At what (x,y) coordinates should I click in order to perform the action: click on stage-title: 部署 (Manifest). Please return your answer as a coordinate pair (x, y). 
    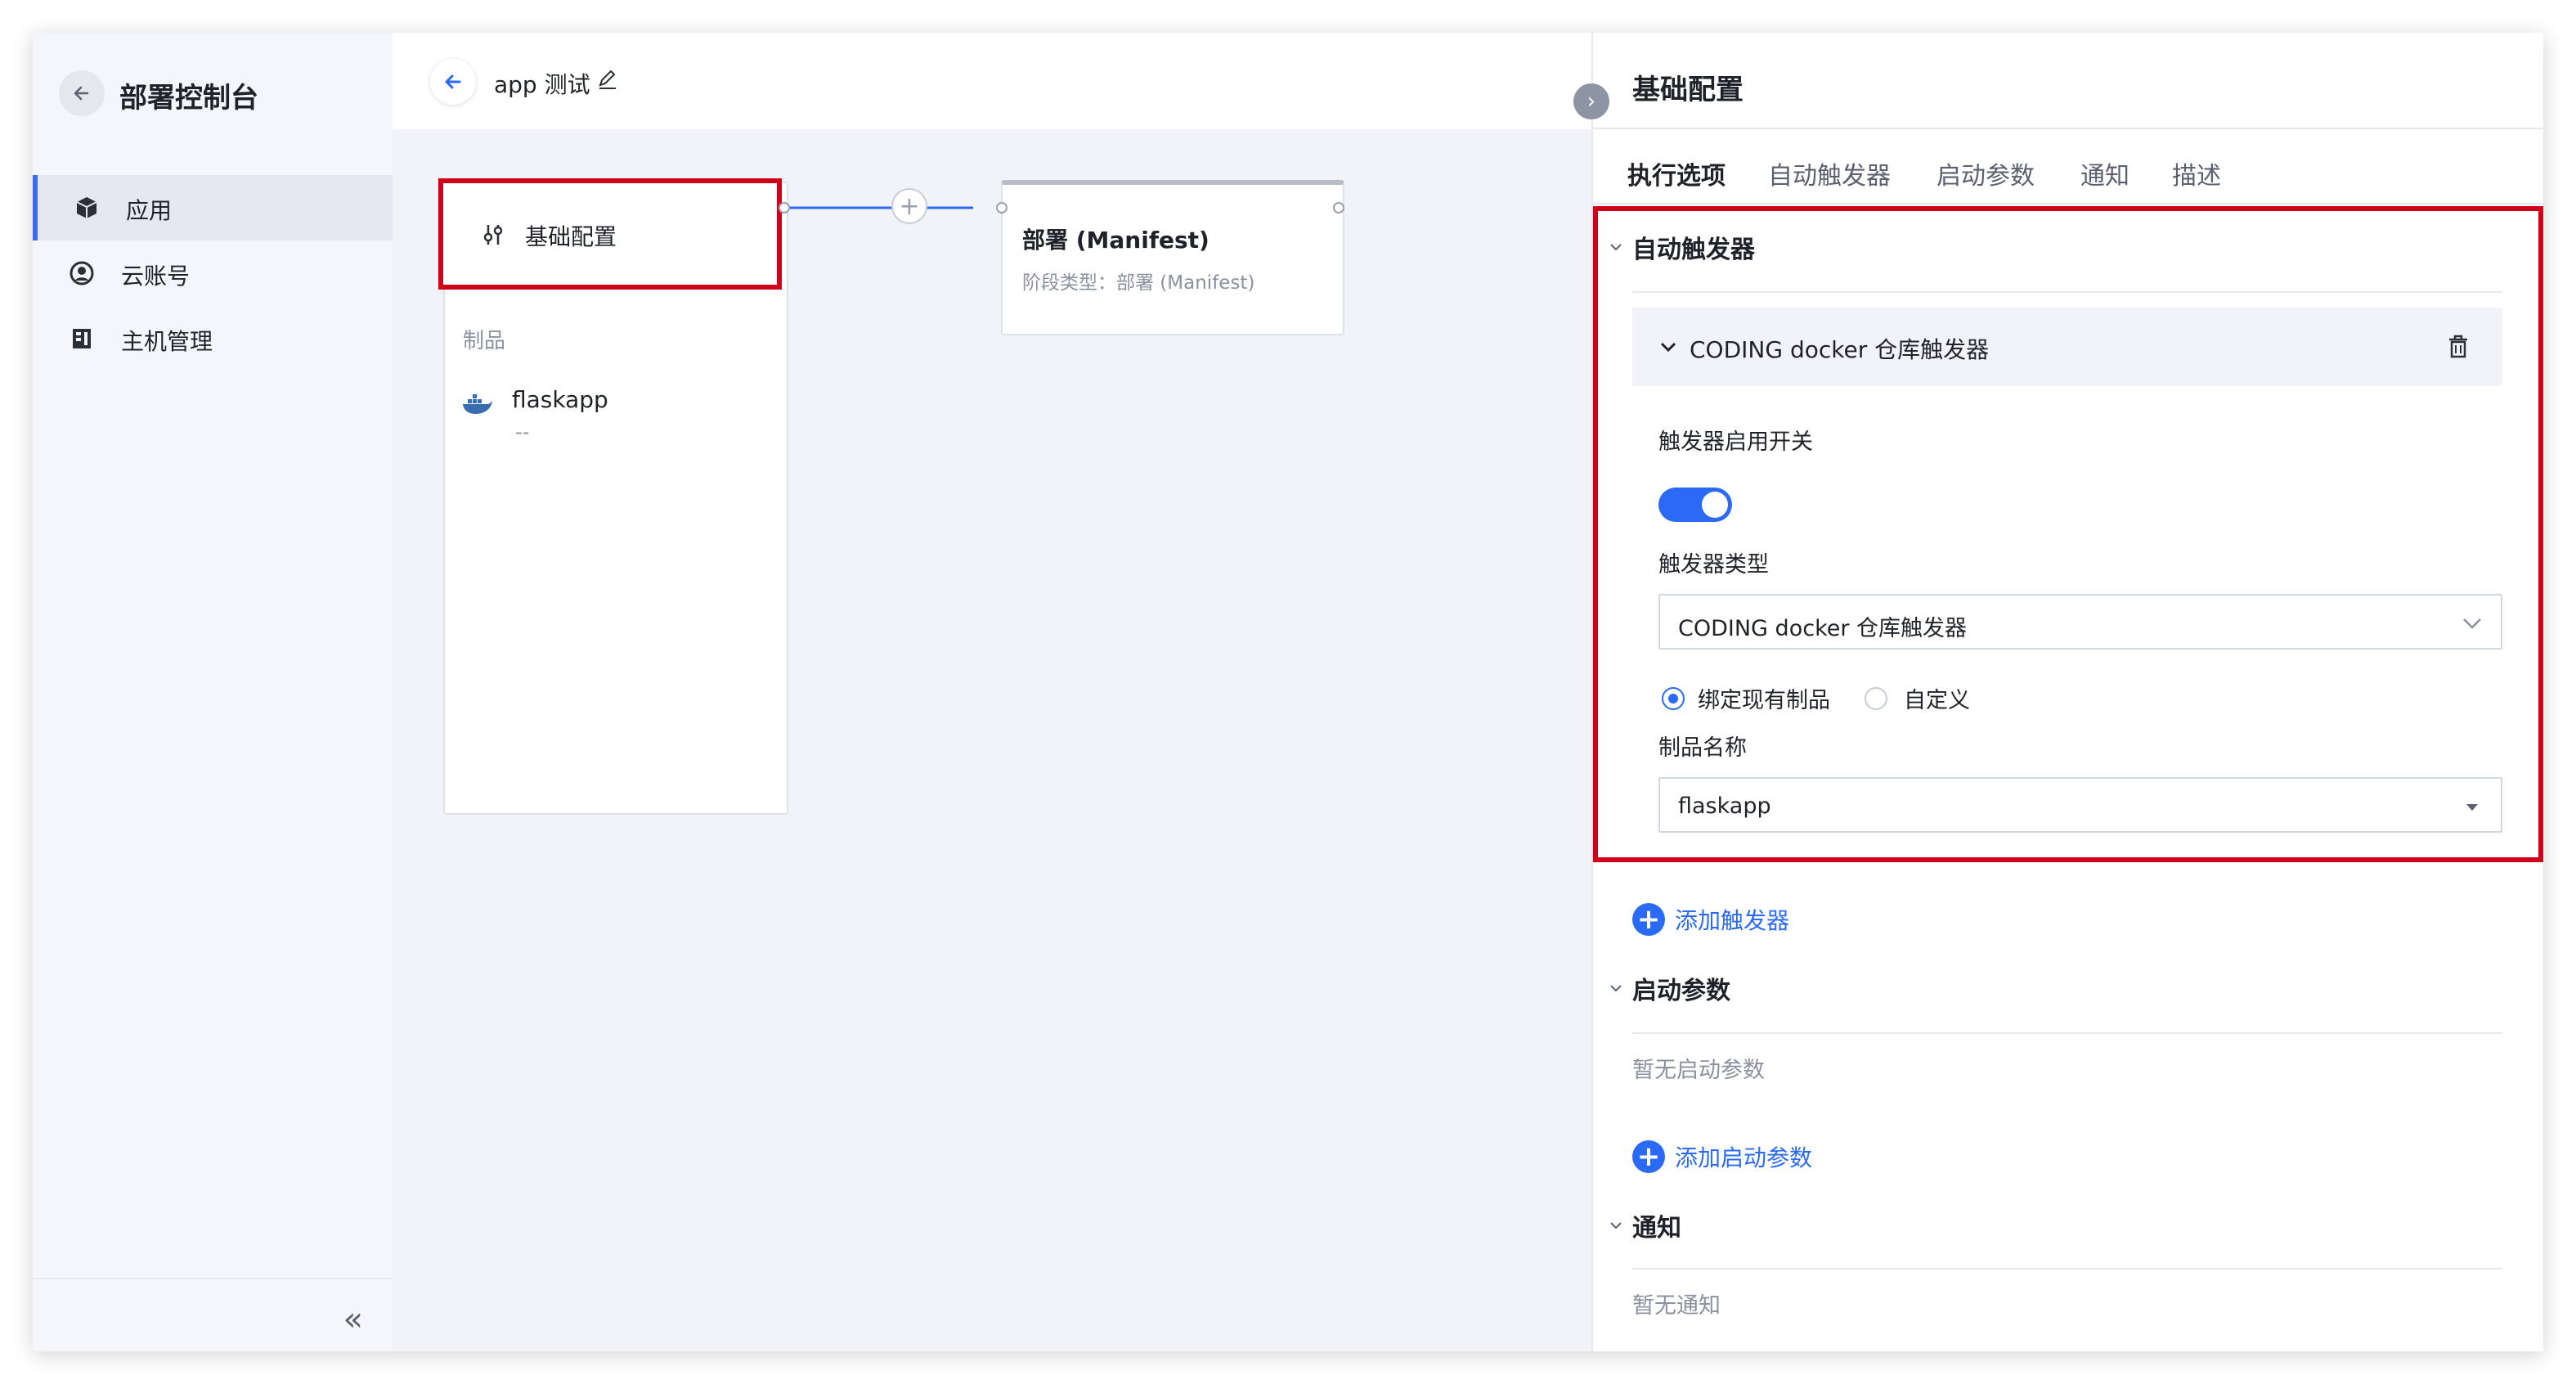
    Looking at the image, I should click on (1115, 241).